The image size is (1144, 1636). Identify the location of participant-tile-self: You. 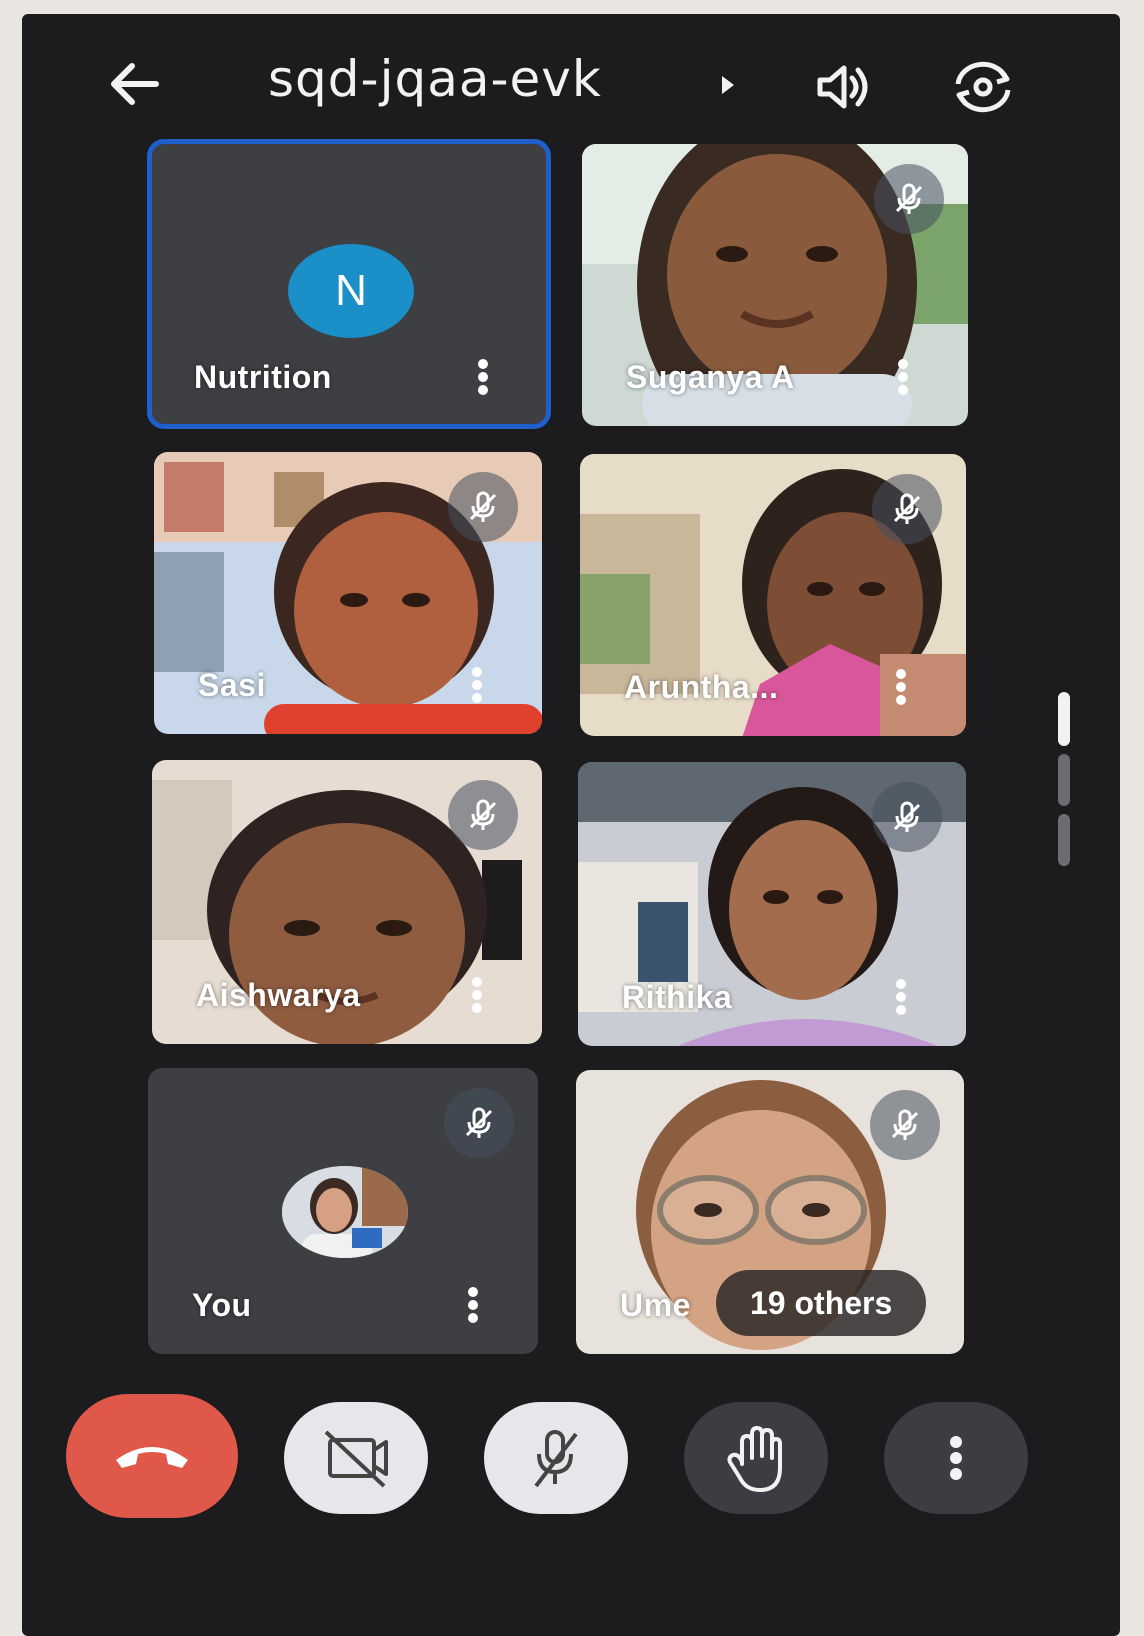
(343, 1211).